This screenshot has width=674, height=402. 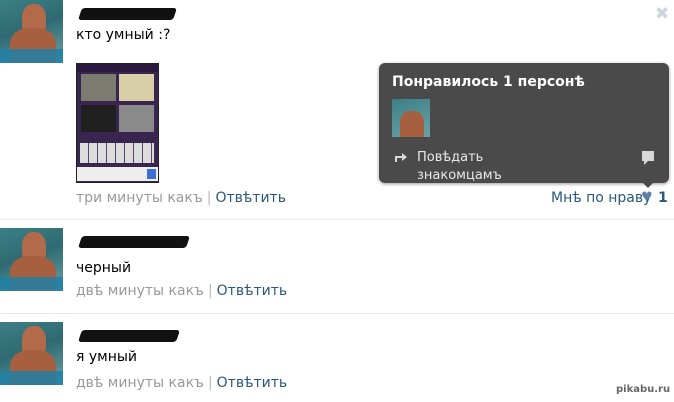 I want to click on heart-icon: ♥, so click(x=647, y=197).